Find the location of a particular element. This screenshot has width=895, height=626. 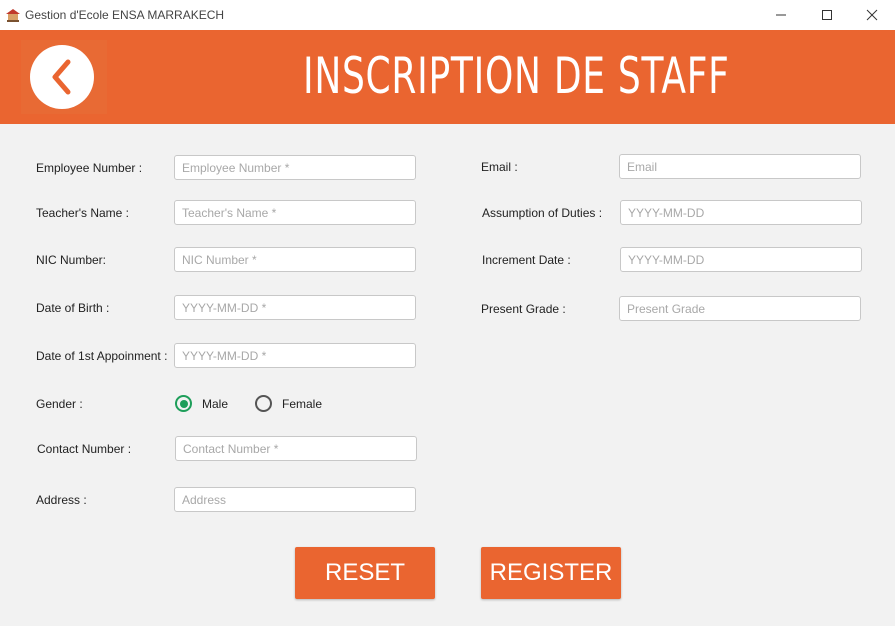

close-button is located at coordinates (872, 15).